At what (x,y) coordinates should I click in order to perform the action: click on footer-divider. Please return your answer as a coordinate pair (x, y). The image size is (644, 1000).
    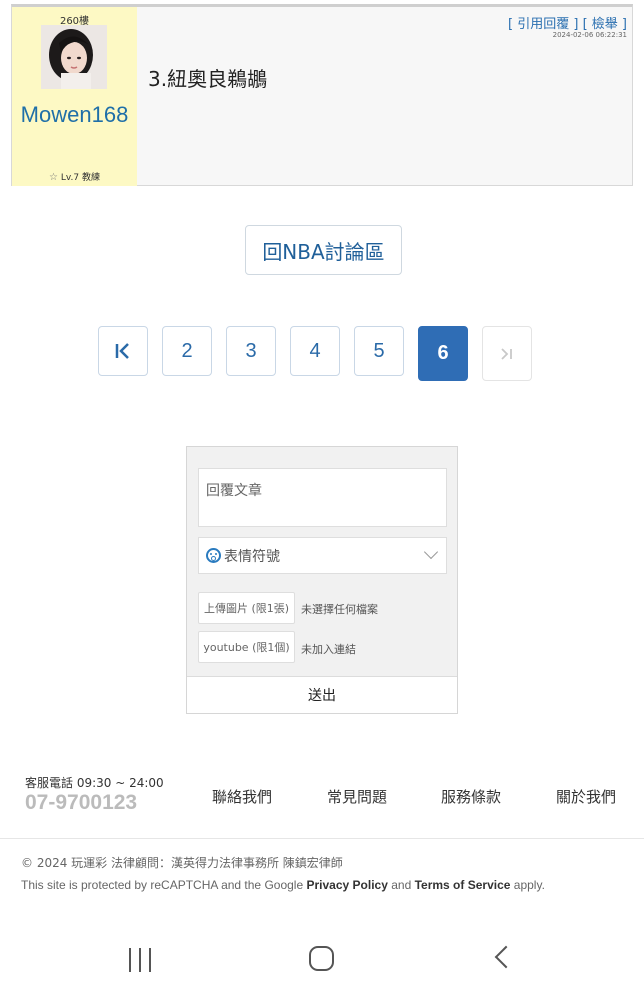
    Looking at the image, I should click on (322, 838).